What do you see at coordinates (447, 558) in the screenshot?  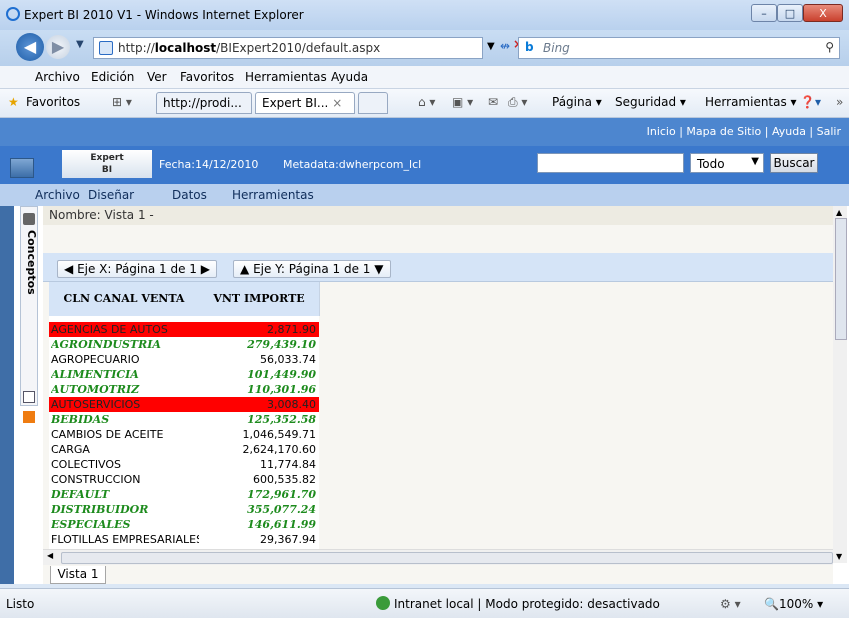 I see `hscroll-thumb` at bounding box center [447, 558].